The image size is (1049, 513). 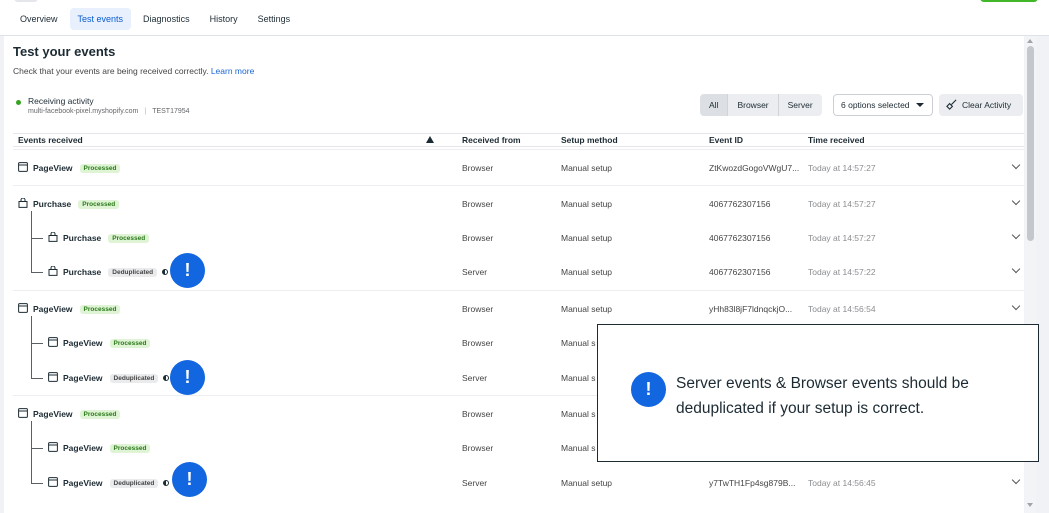 What do you see at coordinates (981, 105) in the screenshot?
I see `clear-activity-button: Clear Activity` at bounding box center [981, 105].